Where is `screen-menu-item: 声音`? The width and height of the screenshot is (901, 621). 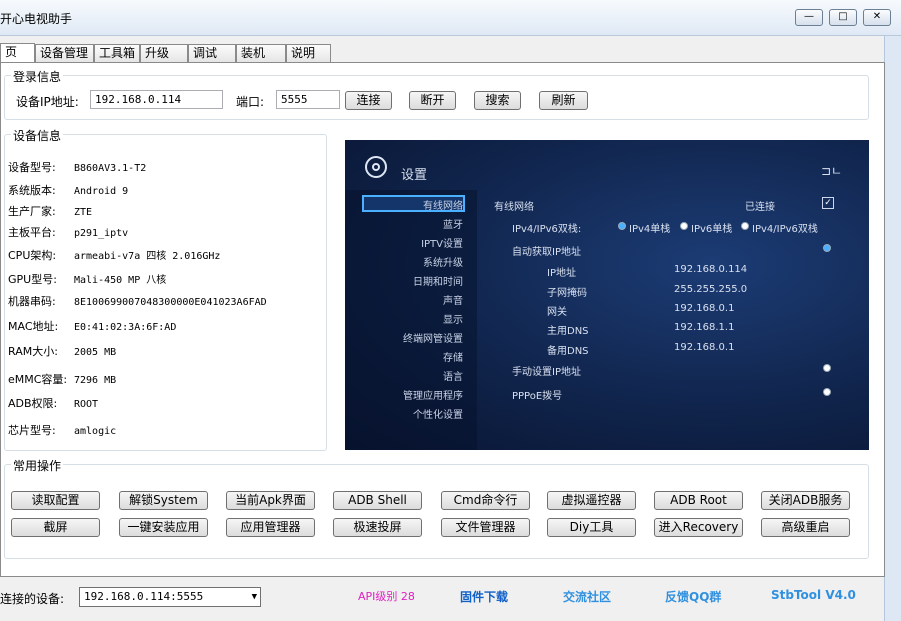 screen-menu-item: 声音 is located at coordinates (453, 301).